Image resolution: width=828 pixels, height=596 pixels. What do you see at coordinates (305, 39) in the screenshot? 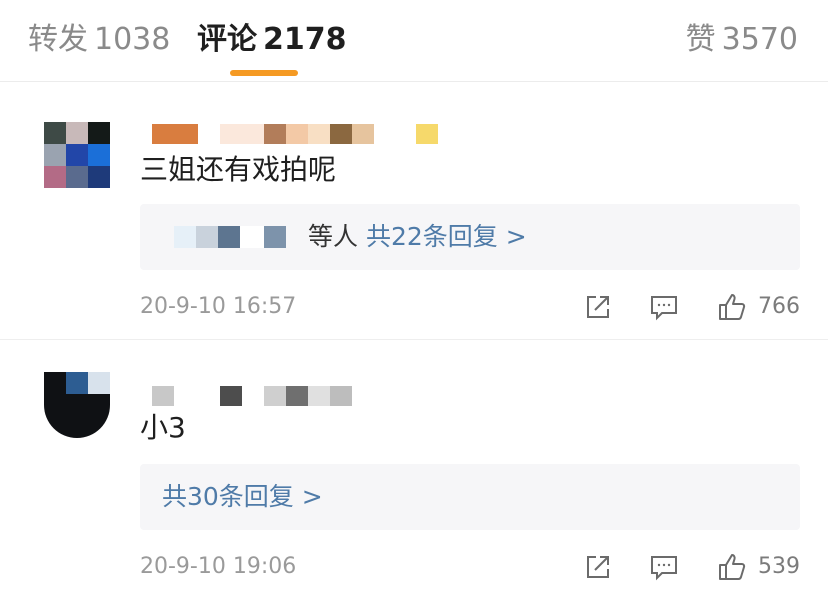
I see `tab-comment-count: 2178` at bounding box center [305, 39].